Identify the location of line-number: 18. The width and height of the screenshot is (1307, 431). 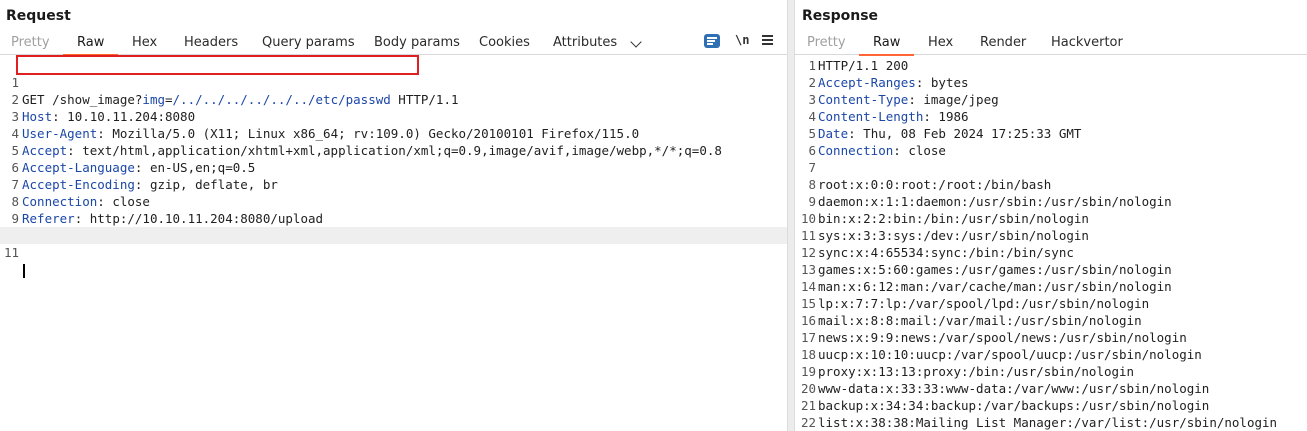
(808, 354).